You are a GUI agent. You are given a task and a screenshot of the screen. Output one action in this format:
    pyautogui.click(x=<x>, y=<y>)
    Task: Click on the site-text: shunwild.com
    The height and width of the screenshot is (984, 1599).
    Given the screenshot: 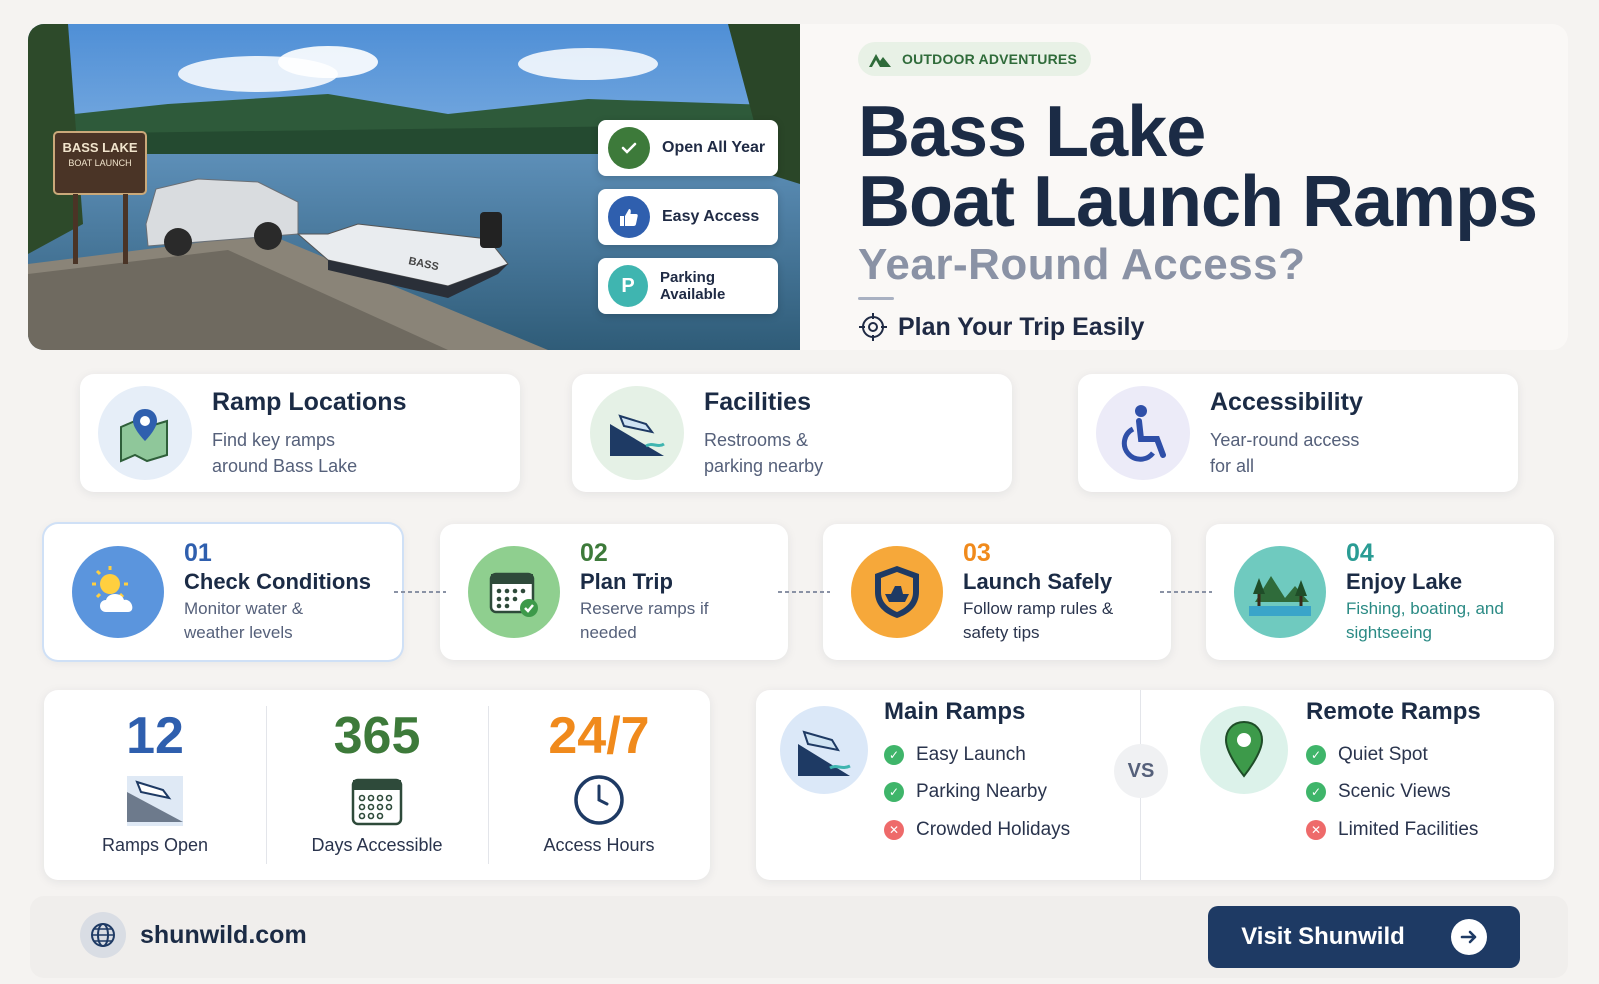 What is the action you would take?
    pyautogui.click(x=223, y=934)
    